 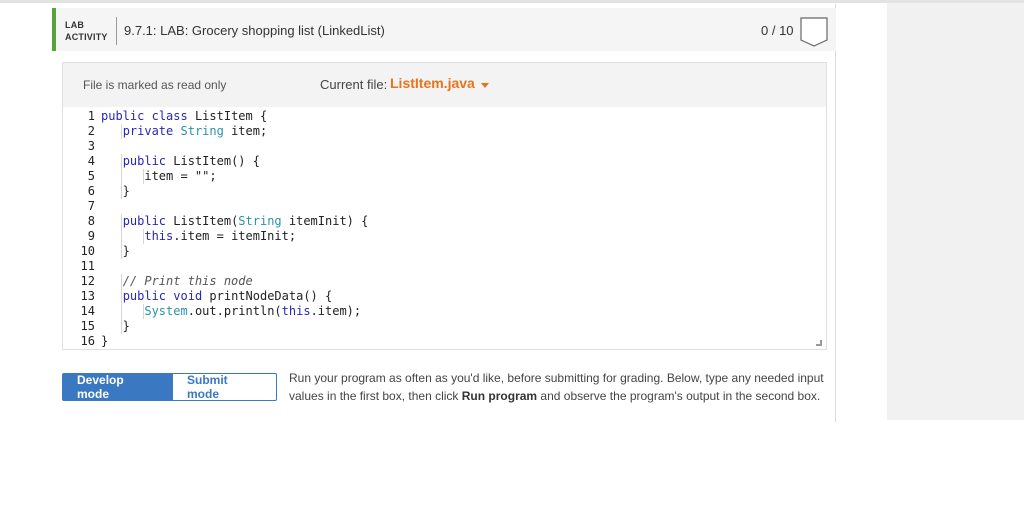 I want to click on activity-accent-bar, so click(x=54, y=29).